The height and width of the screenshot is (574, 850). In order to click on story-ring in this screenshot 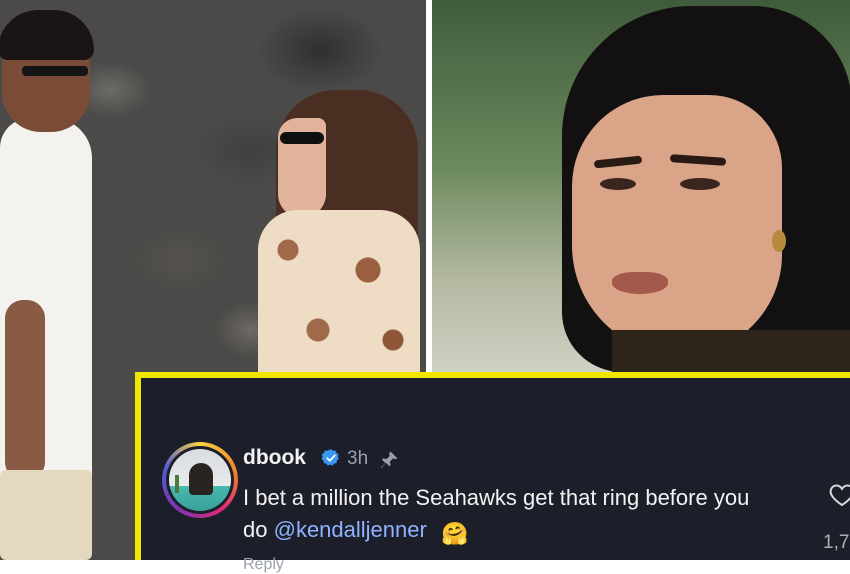, I will do `click(200, 480)`.